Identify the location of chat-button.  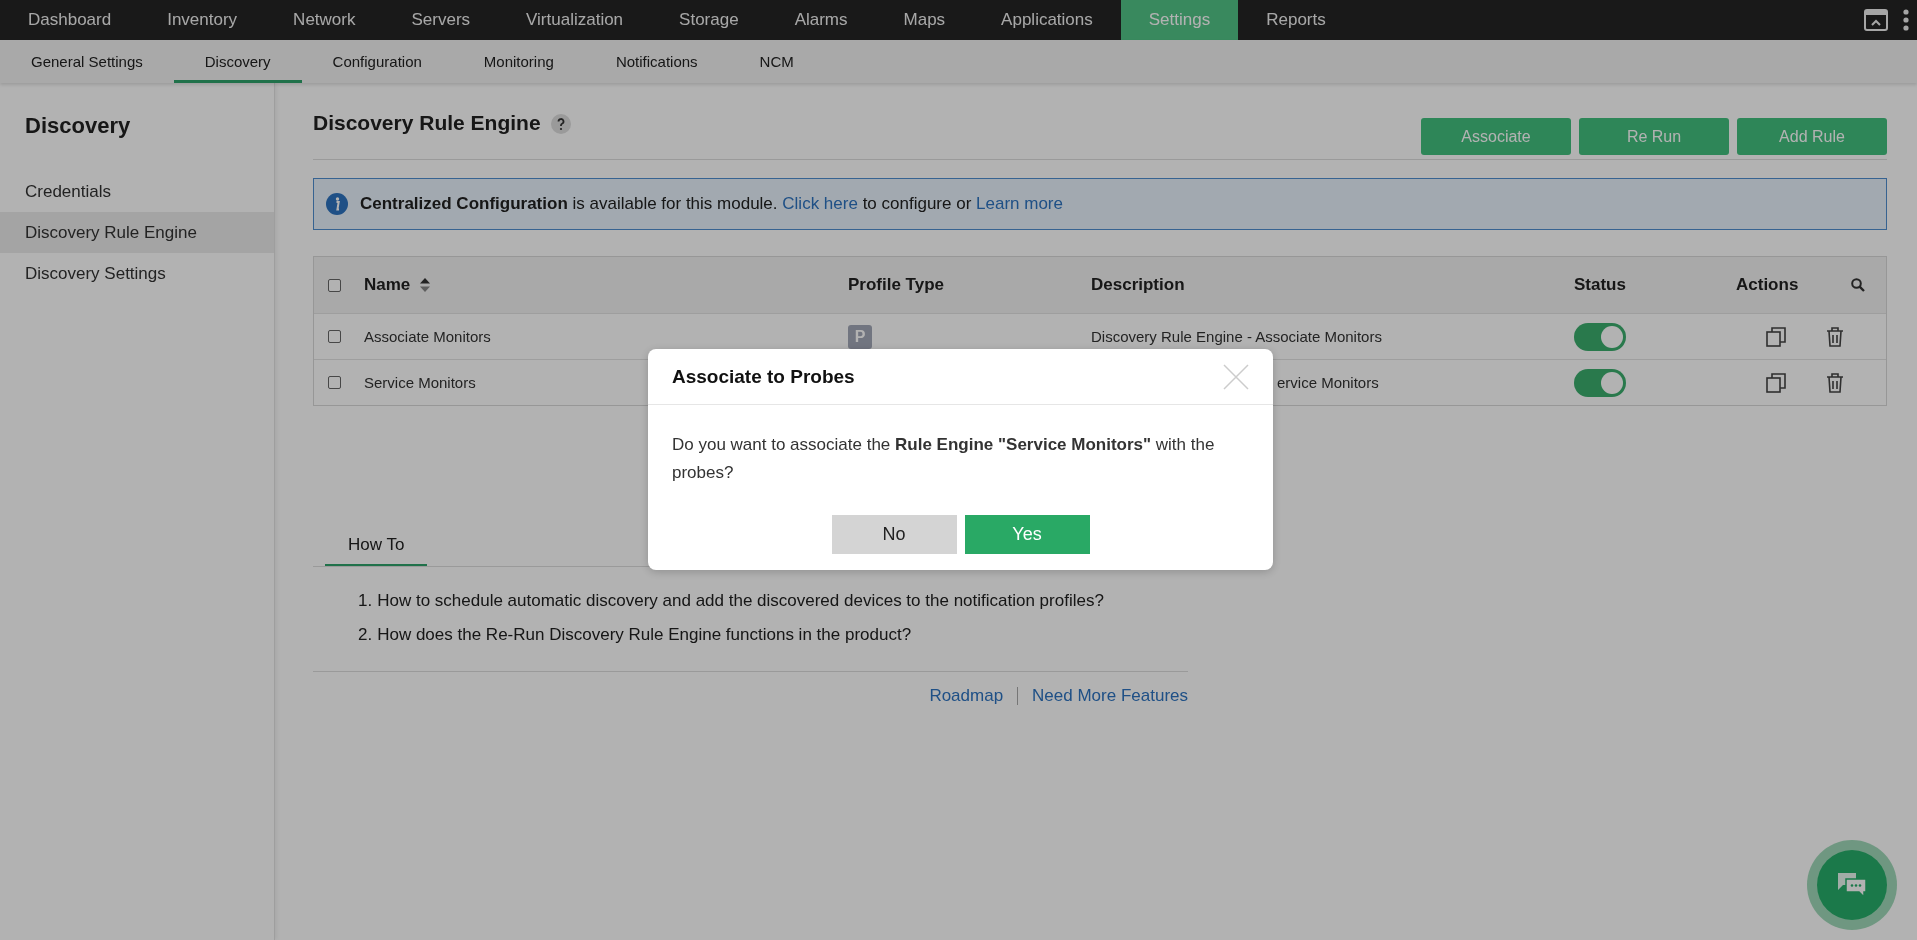
(1852, 885).